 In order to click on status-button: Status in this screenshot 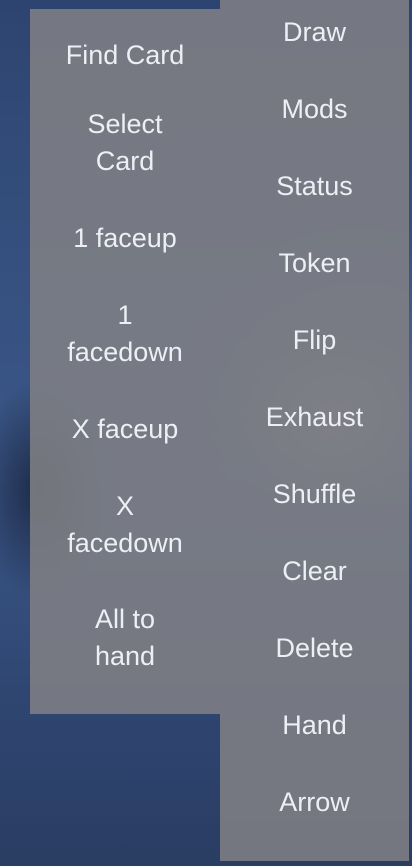, I will do `click(314, 186)`.